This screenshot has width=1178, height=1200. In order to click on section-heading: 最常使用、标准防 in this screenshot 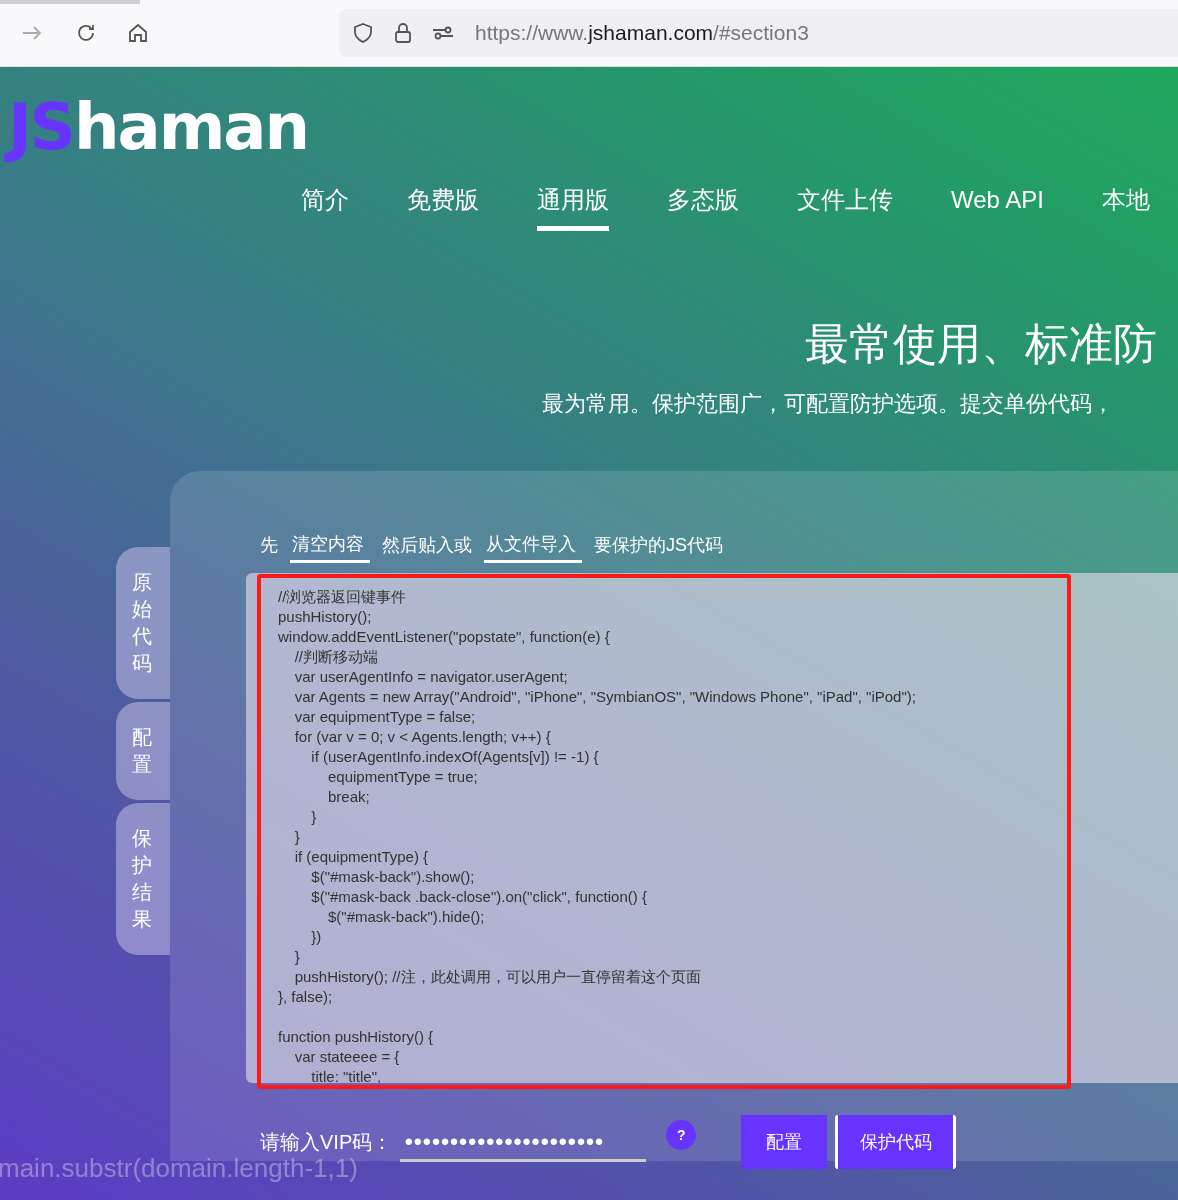, I will do `click(981, 344)`.